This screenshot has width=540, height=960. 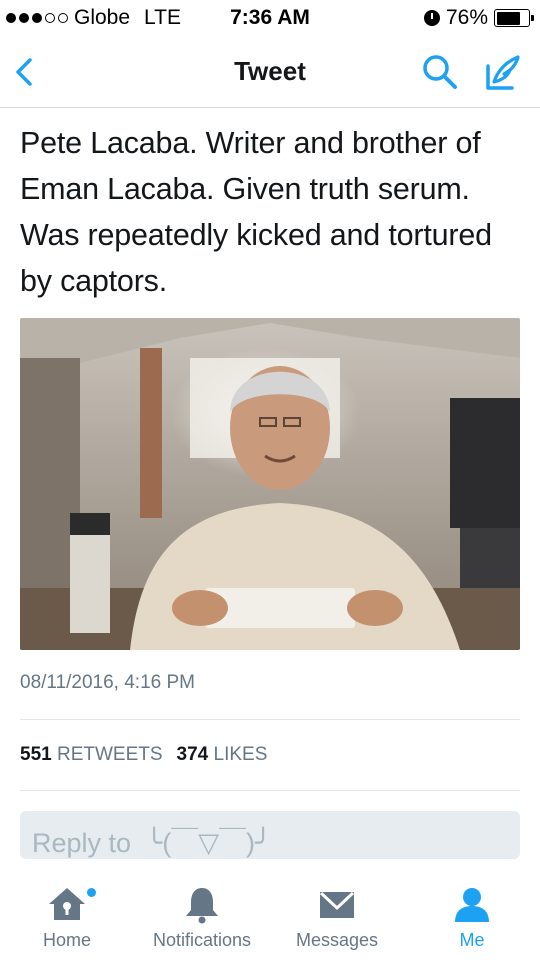 I want to click on retweet-count: 551, so click(x=36, y=754).